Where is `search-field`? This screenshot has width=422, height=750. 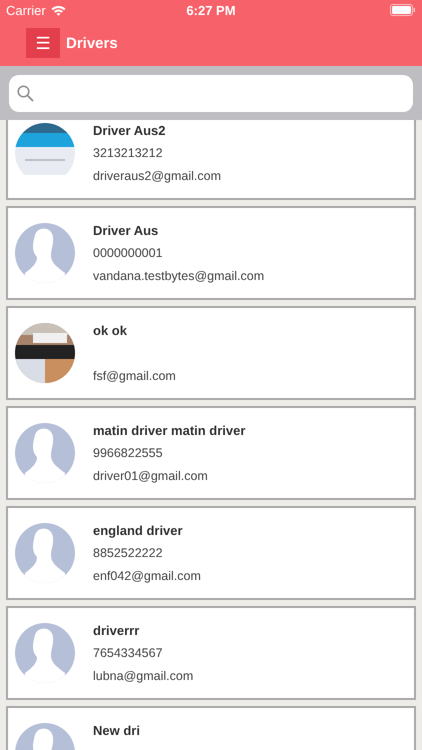 search-field is located at coordinates (211, 93).